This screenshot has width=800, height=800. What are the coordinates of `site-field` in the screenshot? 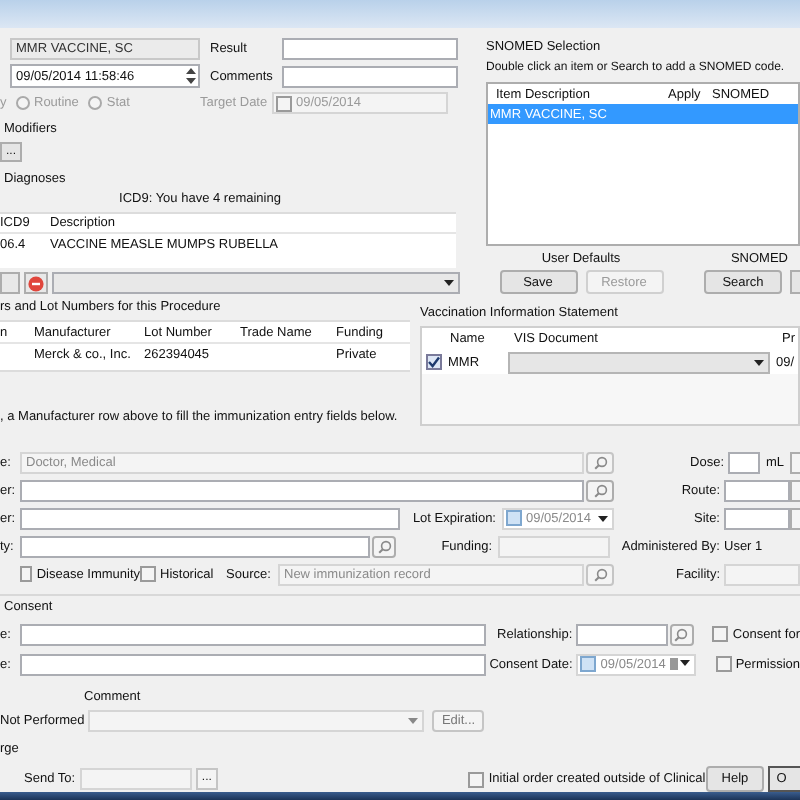 It's located at (757, 518).